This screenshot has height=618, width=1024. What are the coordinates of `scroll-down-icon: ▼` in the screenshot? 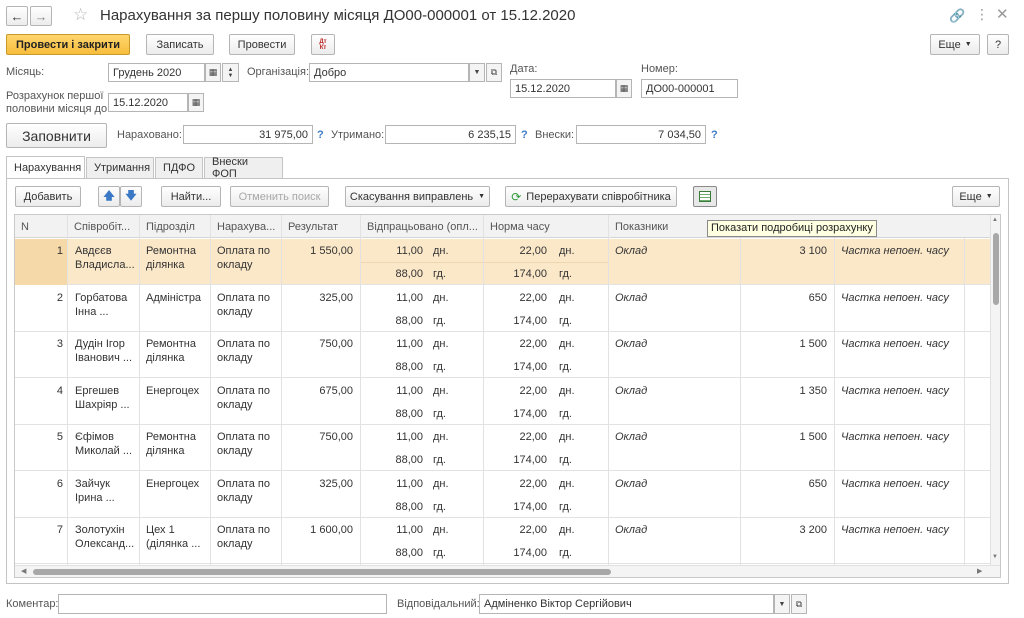 It's located at (995, 557).